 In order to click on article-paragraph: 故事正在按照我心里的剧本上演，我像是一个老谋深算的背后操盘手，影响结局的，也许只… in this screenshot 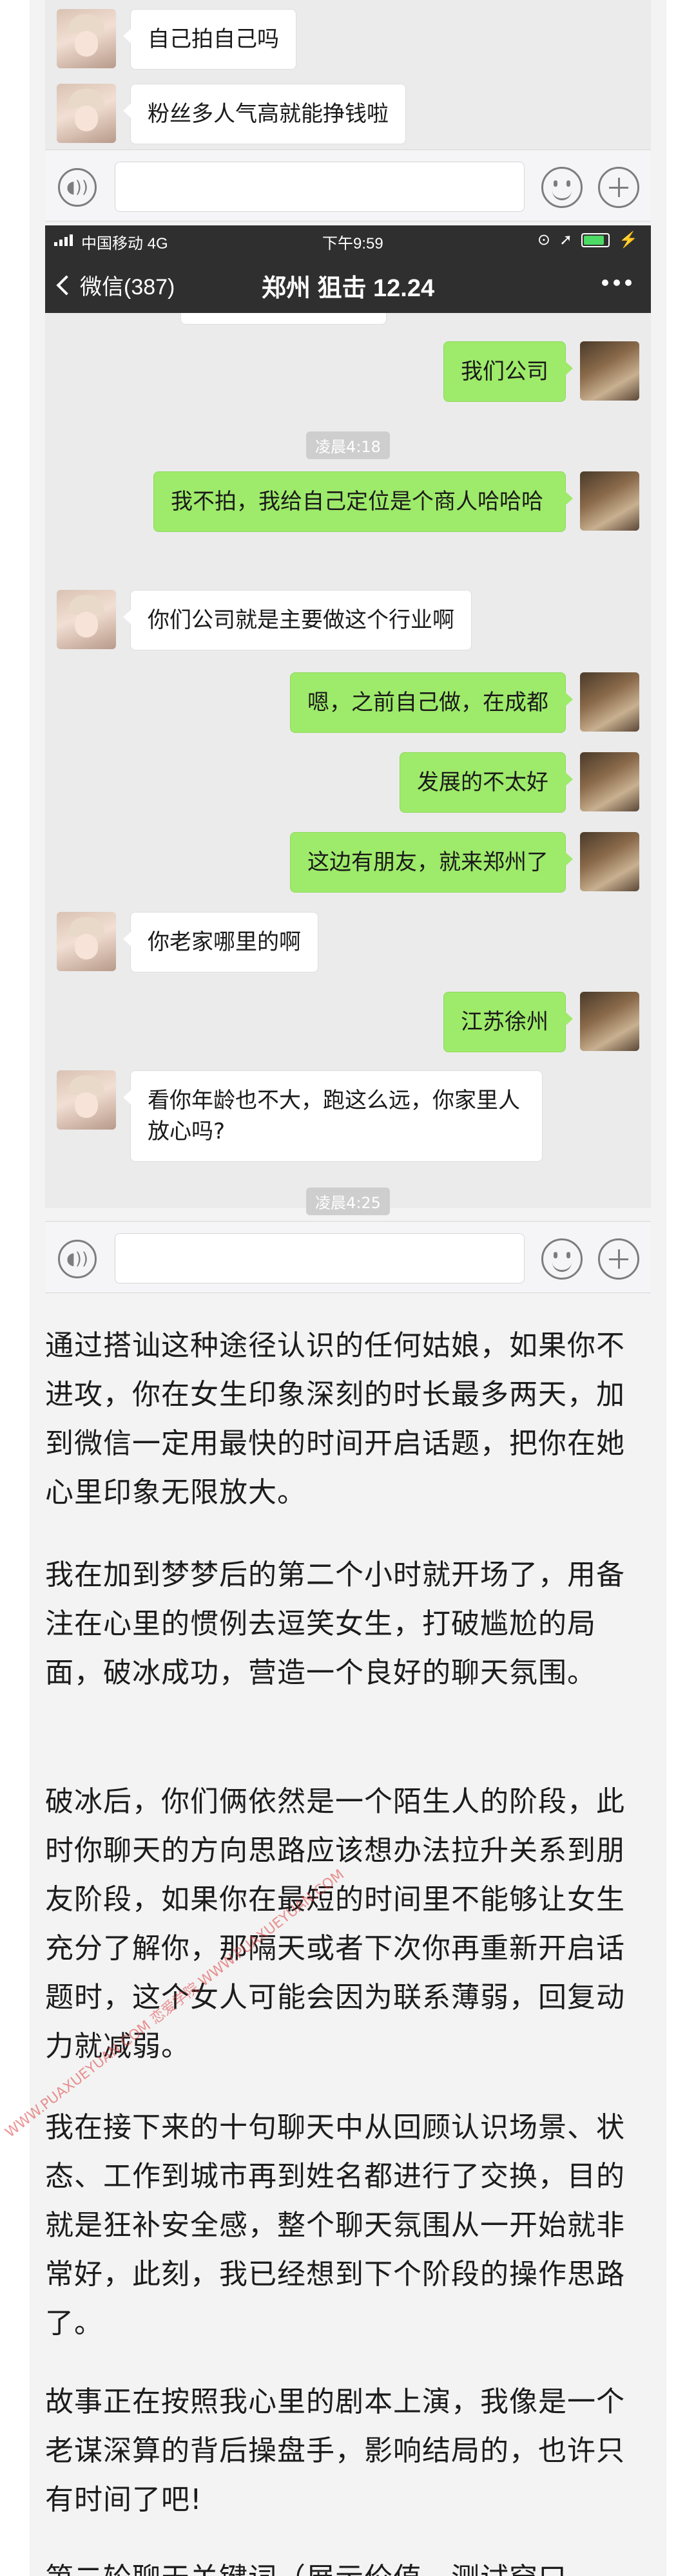, I will do `click(335, 2450)`.